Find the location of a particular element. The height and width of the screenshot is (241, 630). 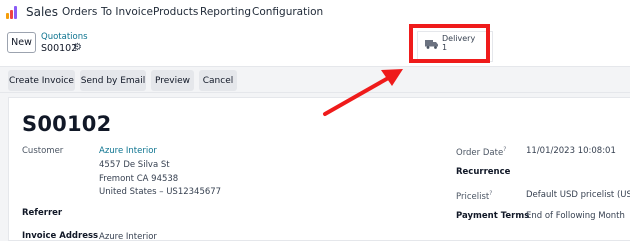

preview-button: Preview is located at coordinates (172, 80).